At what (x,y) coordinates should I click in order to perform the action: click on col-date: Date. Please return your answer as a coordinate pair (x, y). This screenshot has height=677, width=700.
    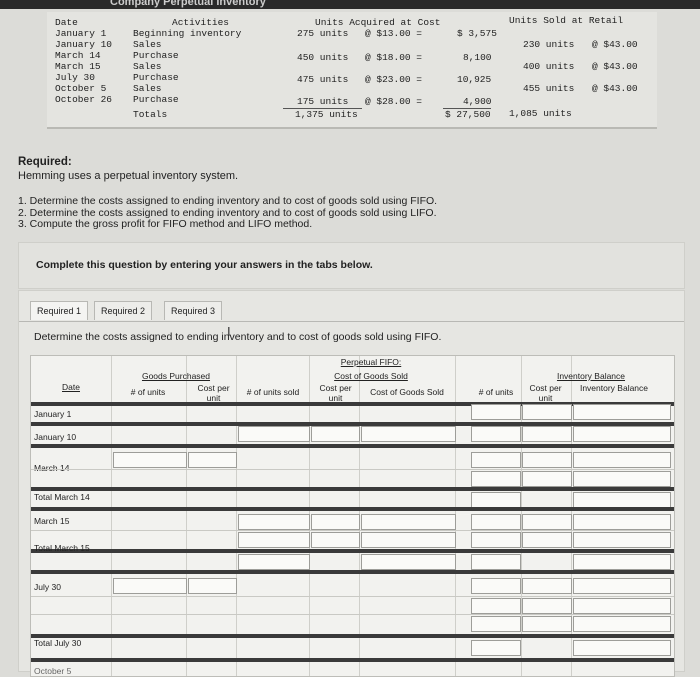
    Looking at the image, I should click on (66, 22).